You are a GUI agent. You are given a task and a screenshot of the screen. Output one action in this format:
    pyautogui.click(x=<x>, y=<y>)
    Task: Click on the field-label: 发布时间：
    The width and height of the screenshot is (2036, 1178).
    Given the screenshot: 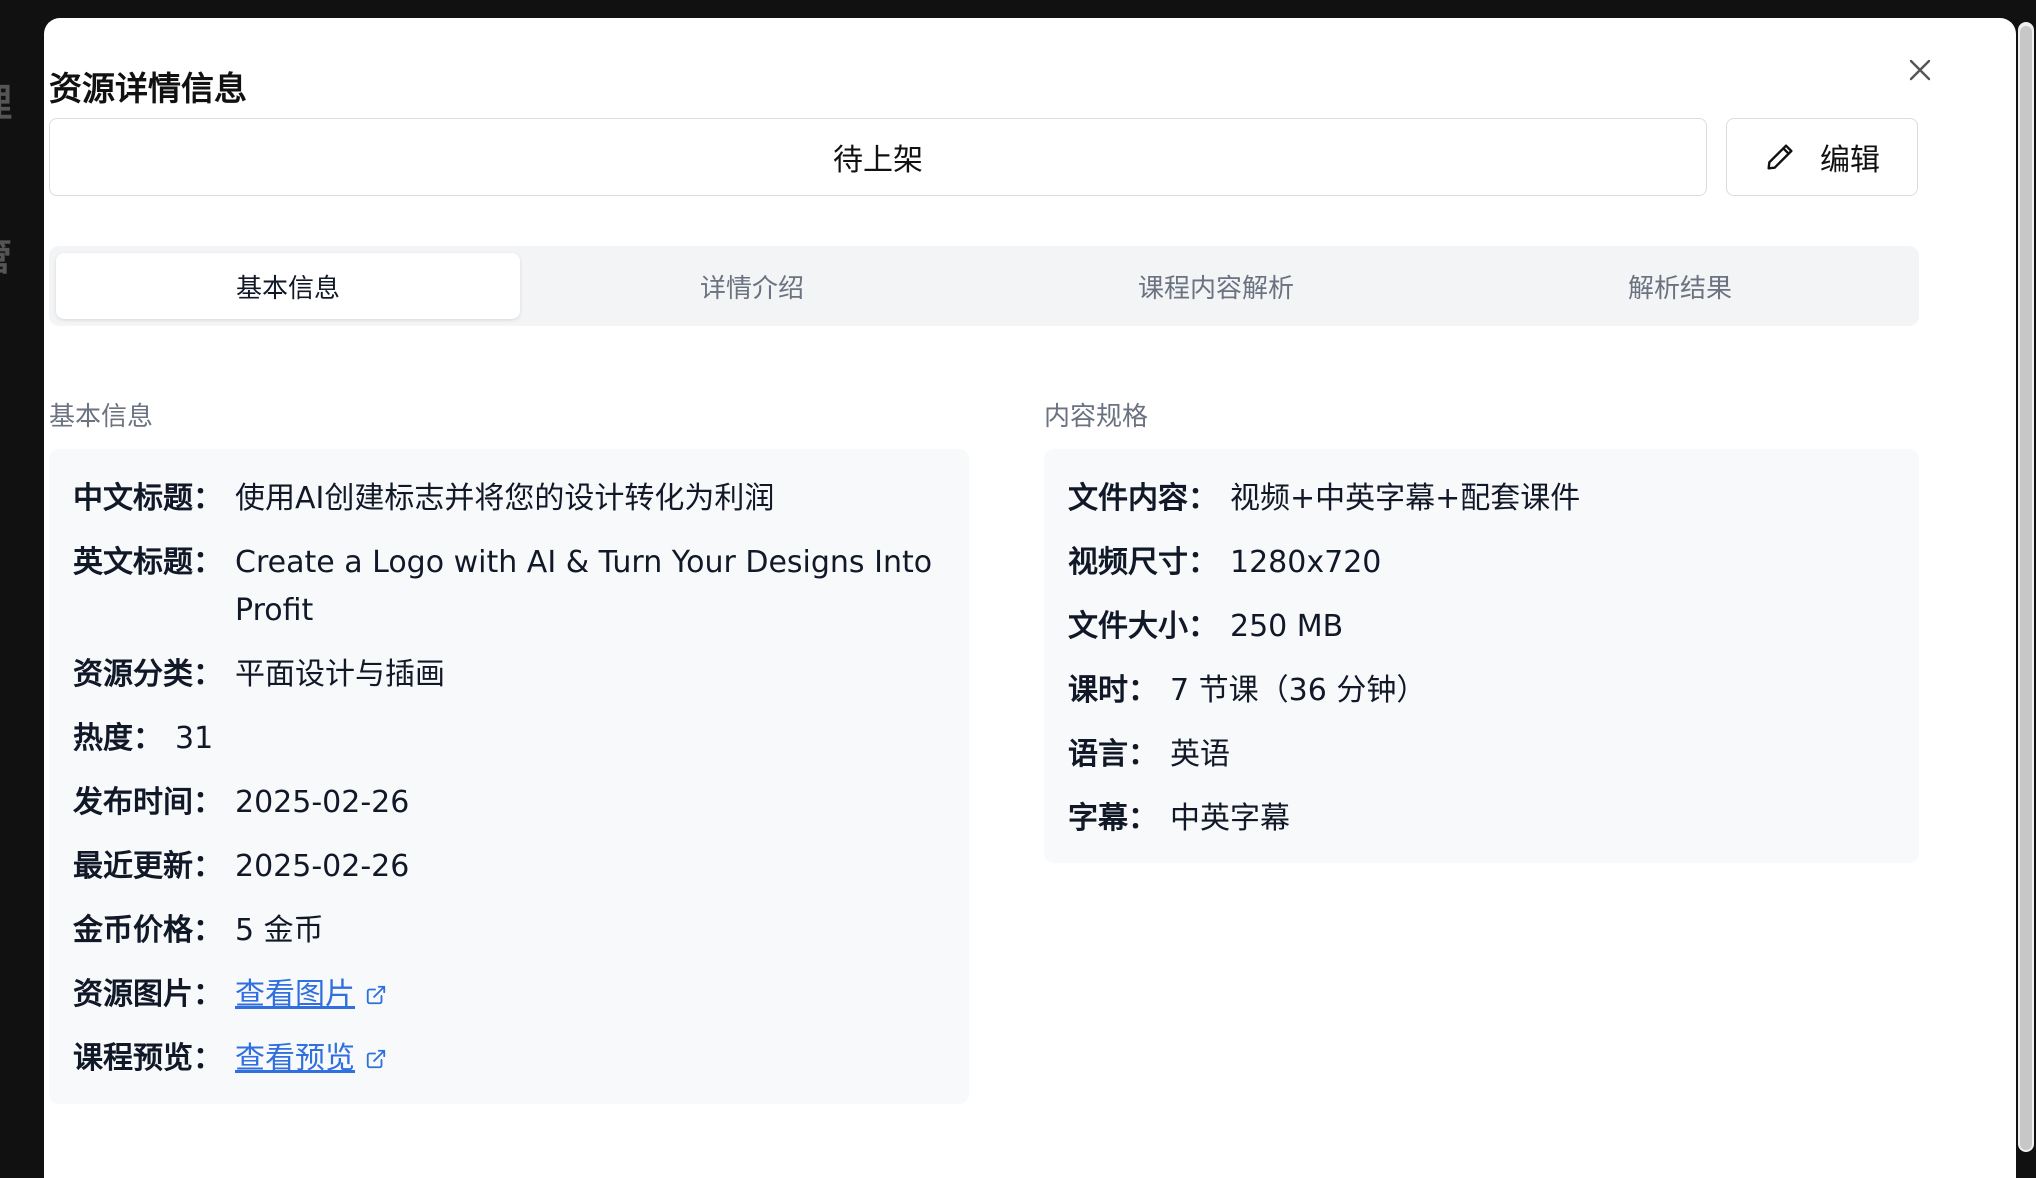 What is the action you would take?
    pyautogui.click(x=148, y=802)
    